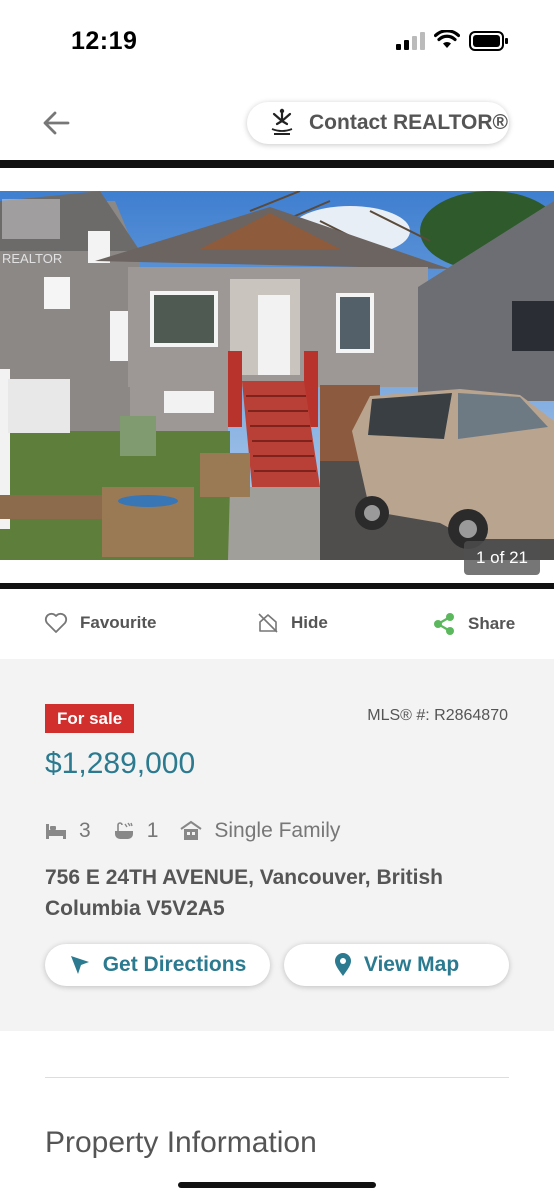 The image size is (554, 1200). What do you see at coordinates (410, 41) in the screenshot?
I see `cellular-signal-icon` at bounding box center [410, 41].